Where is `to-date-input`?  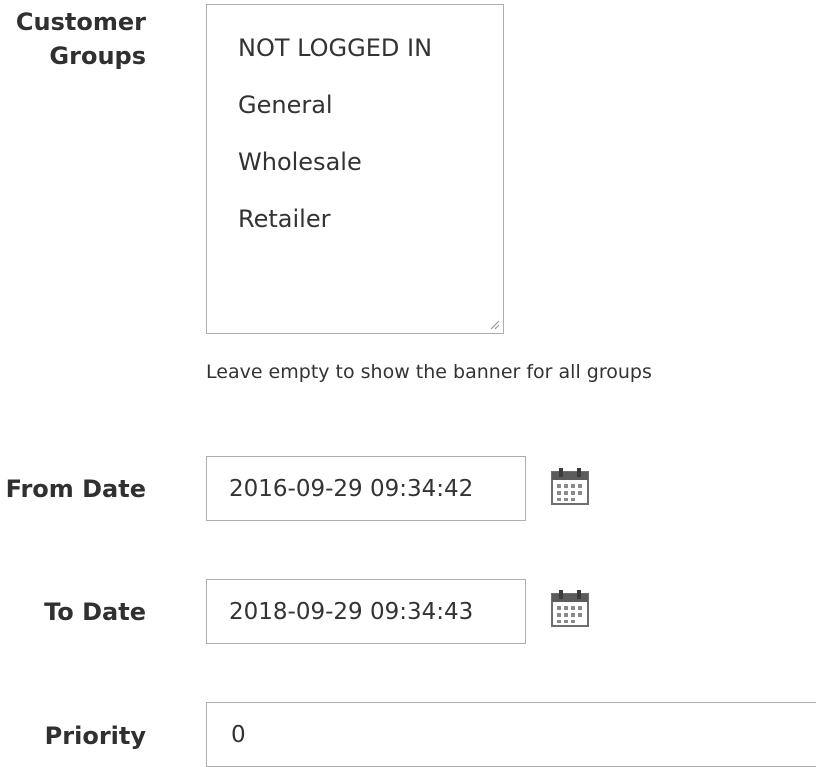
to-date-input is located at coordinates (366, 611).